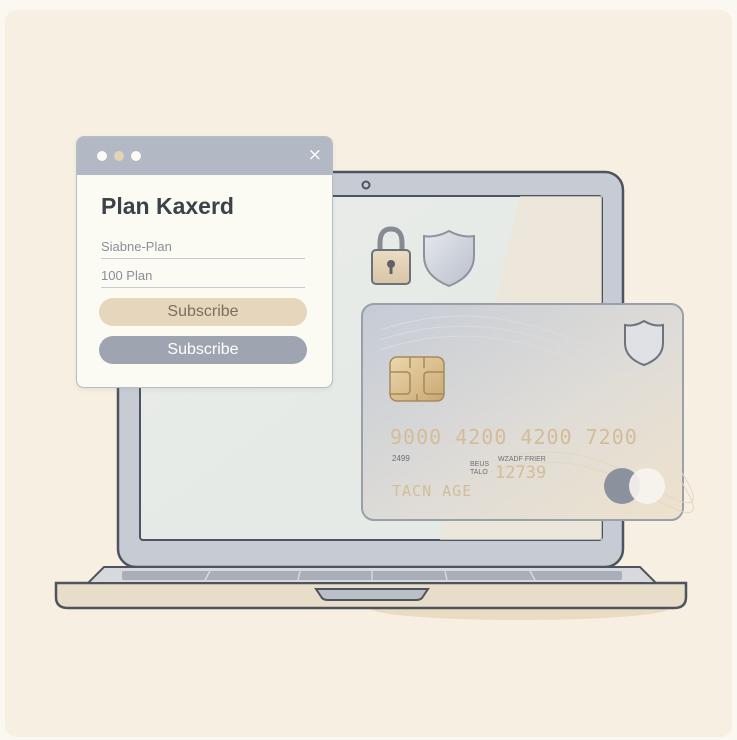 The height and width of the screenshot is (740, 737). I want to click on card-number: 9000 4200 4200 7200, so click(514, 437).